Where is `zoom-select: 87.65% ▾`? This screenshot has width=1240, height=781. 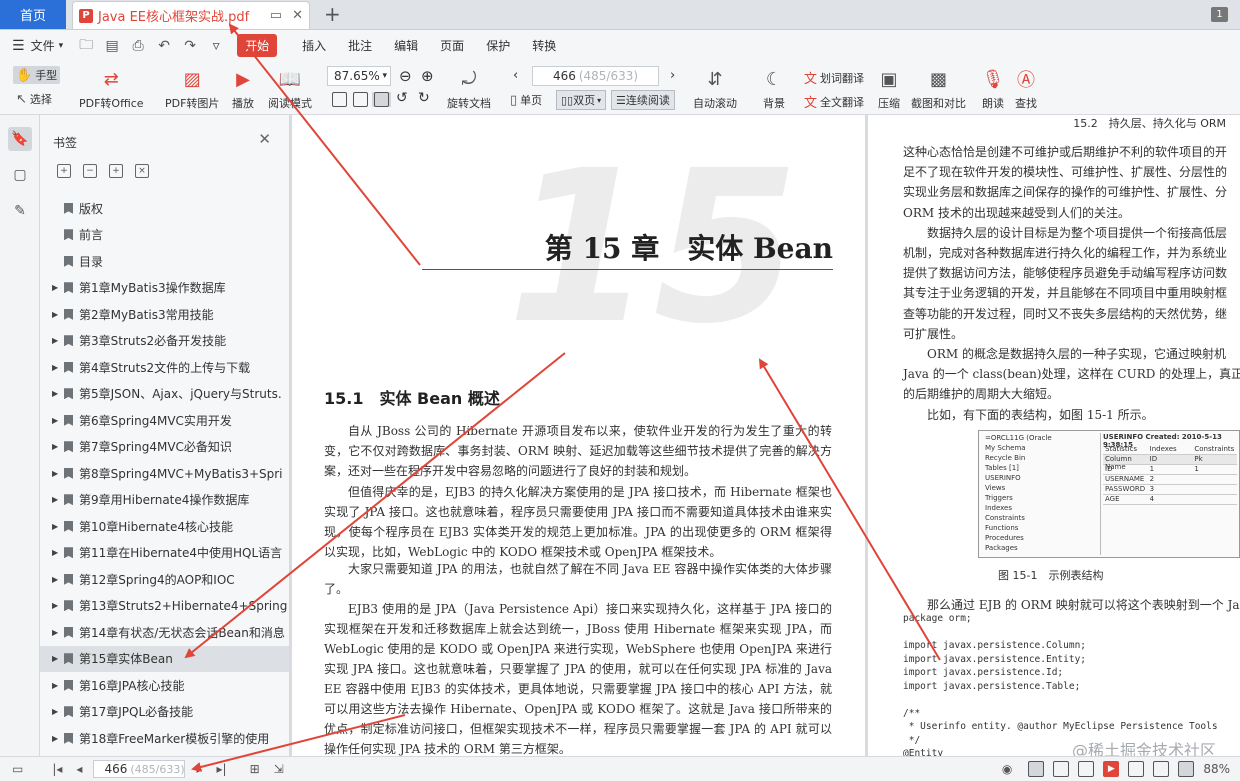
zoom-select: 87.65% ▾ is located at coordinates (359, 76).